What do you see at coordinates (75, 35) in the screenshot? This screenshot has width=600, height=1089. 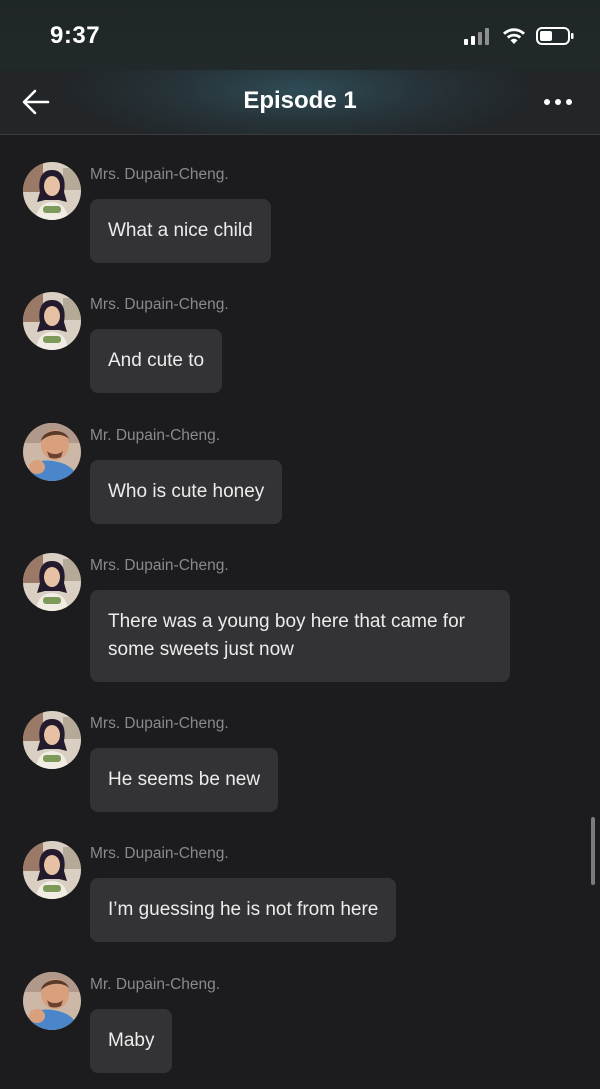 I see `status-time: 9:37` at bounding box center [75, 35].